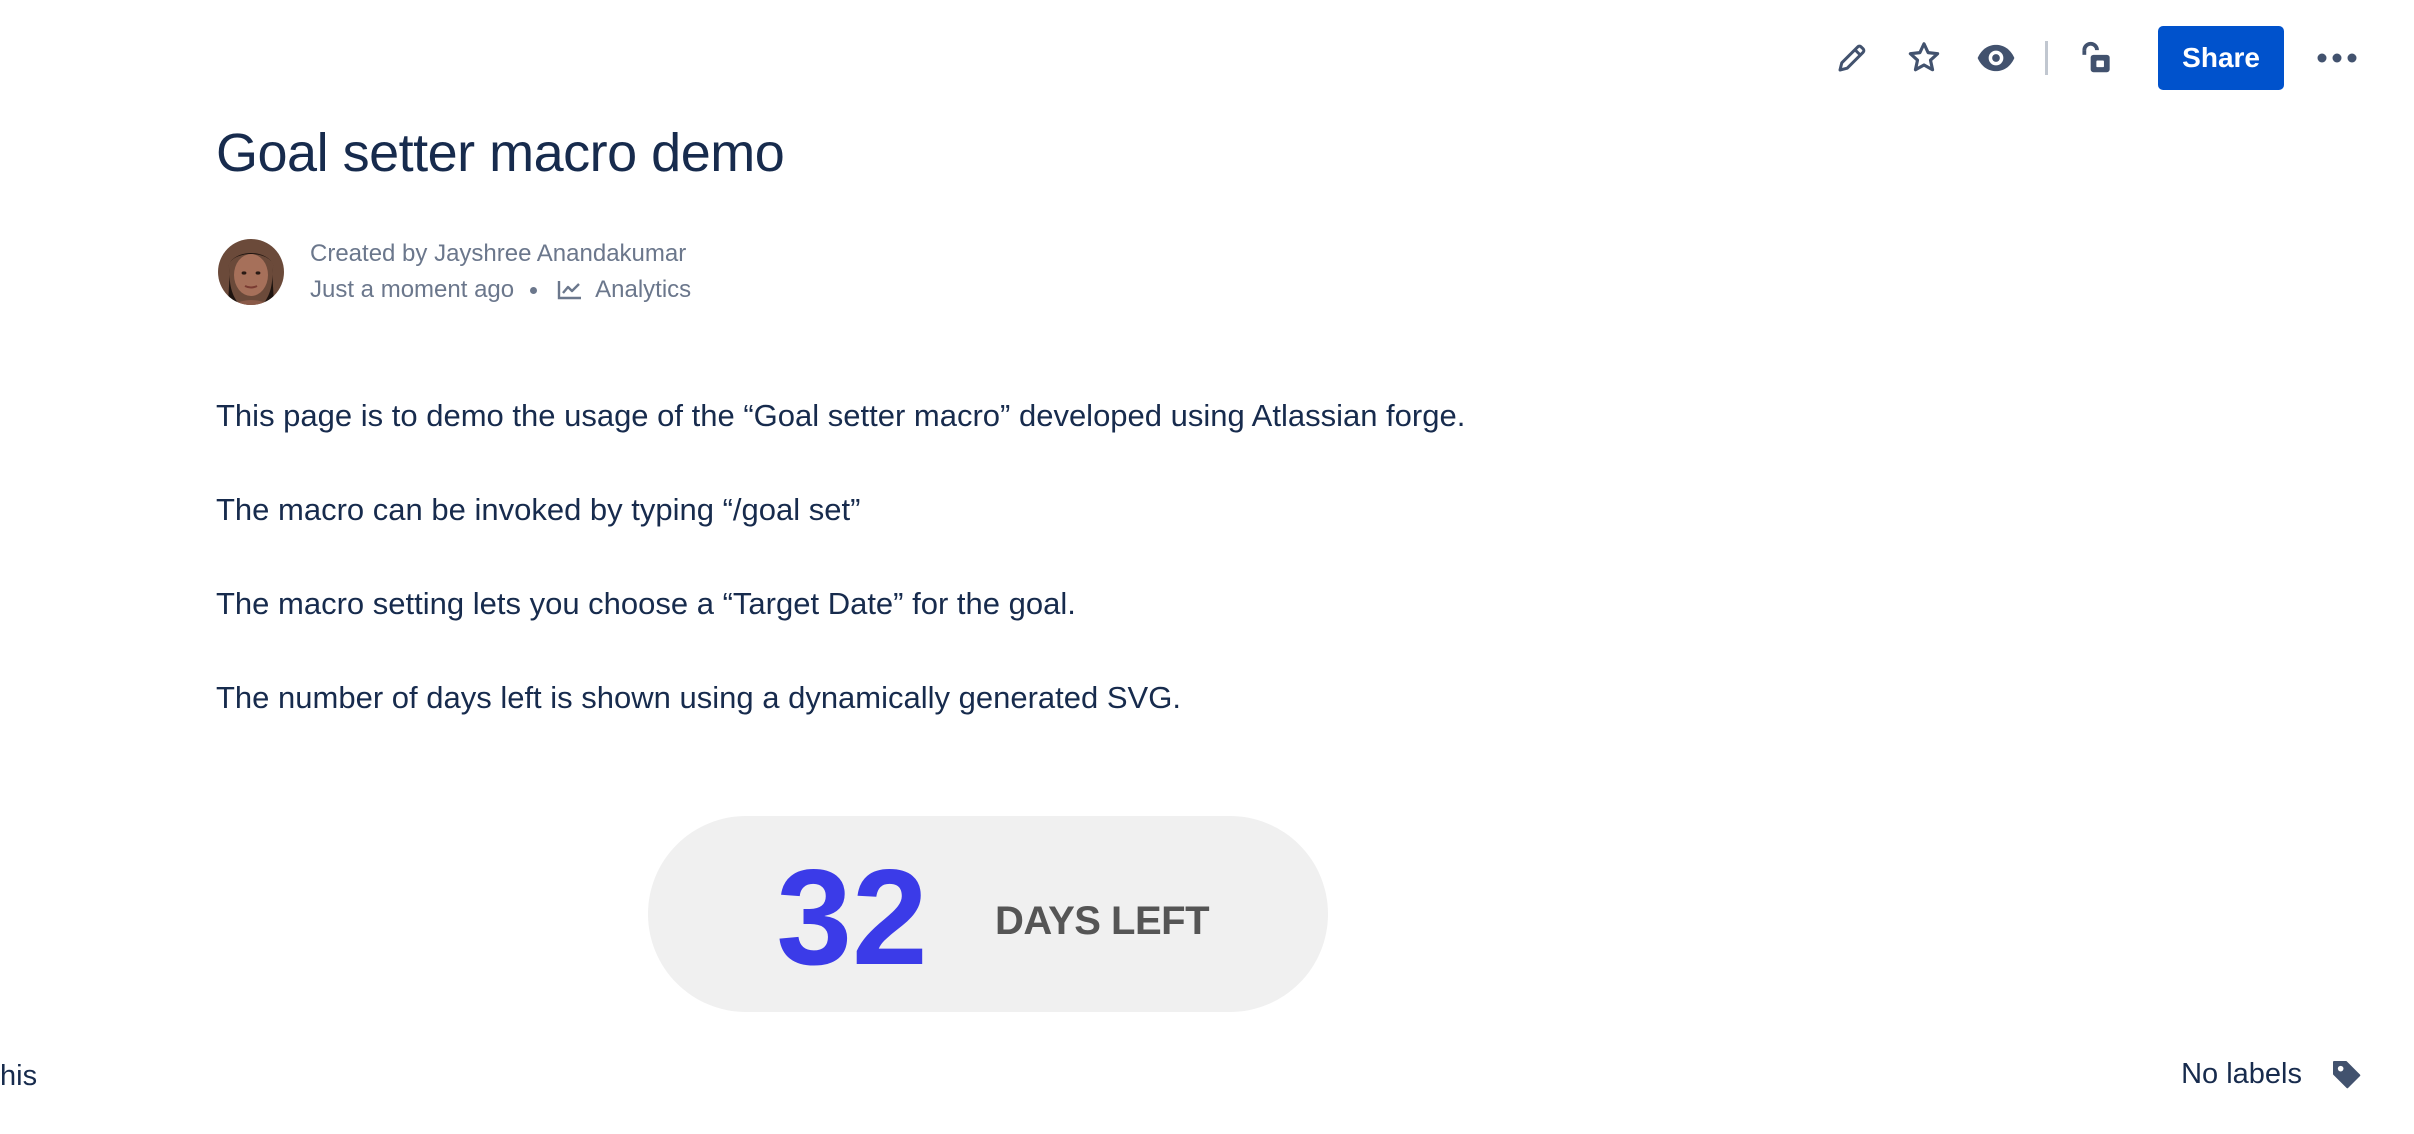 The height and width of the screenshot is (1134, 2414). What do you see at coordinates (251, 272) in the screenshot?
I see `avatar` at bounding box center [251, 272].